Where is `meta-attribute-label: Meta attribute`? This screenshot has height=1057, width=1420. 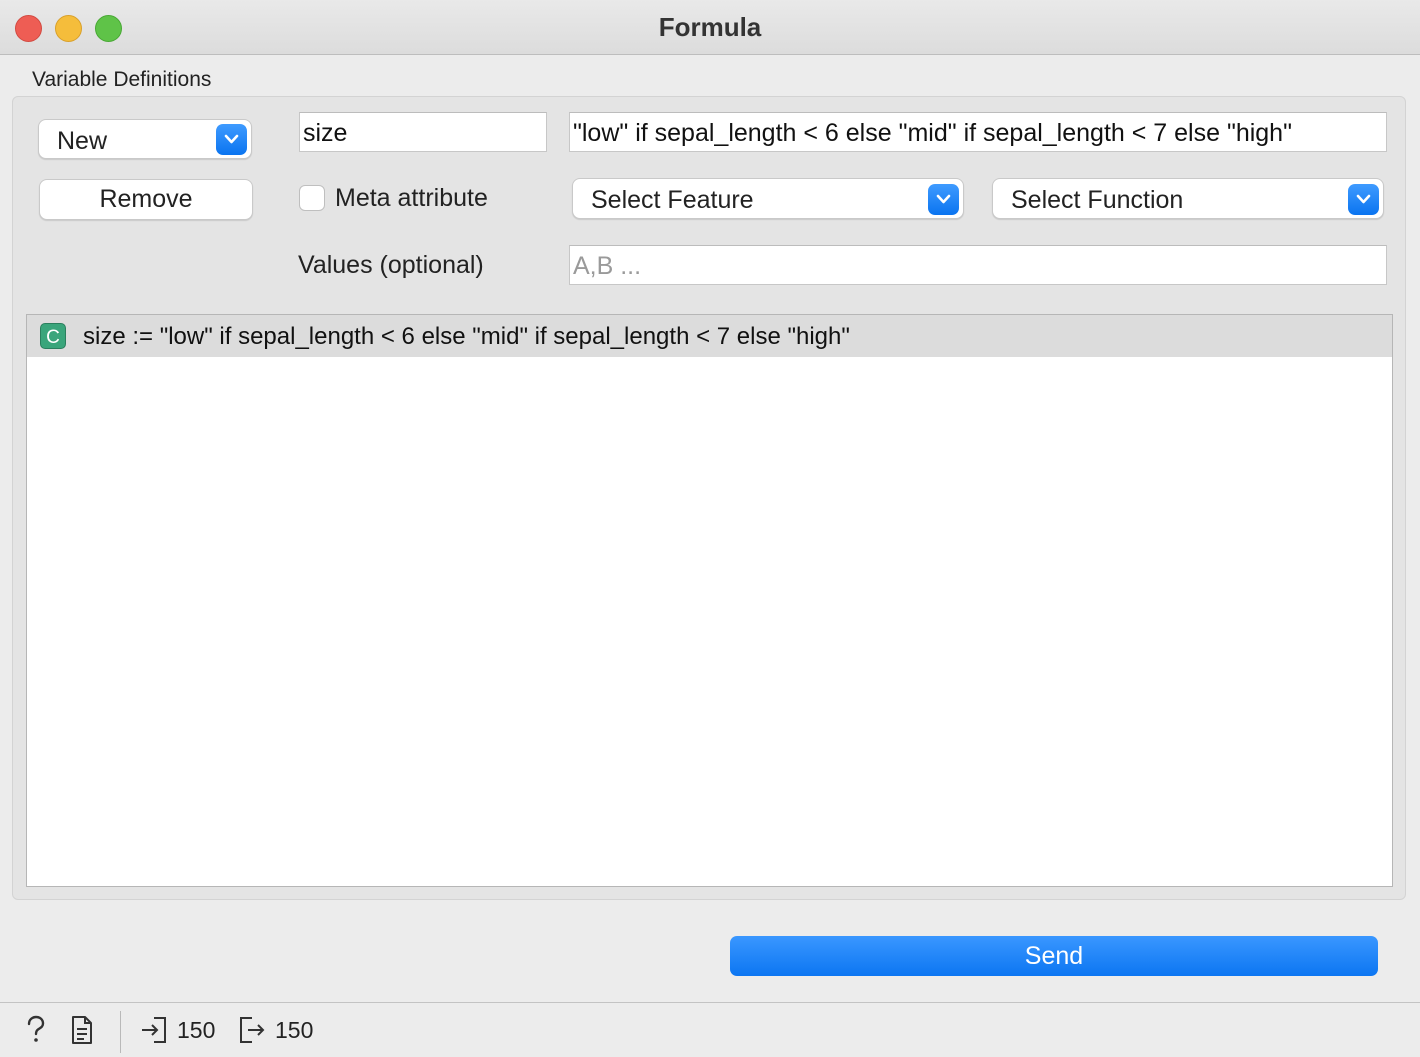 meta-attribute-label: Meta attribute is located at coordinates (411, 198).